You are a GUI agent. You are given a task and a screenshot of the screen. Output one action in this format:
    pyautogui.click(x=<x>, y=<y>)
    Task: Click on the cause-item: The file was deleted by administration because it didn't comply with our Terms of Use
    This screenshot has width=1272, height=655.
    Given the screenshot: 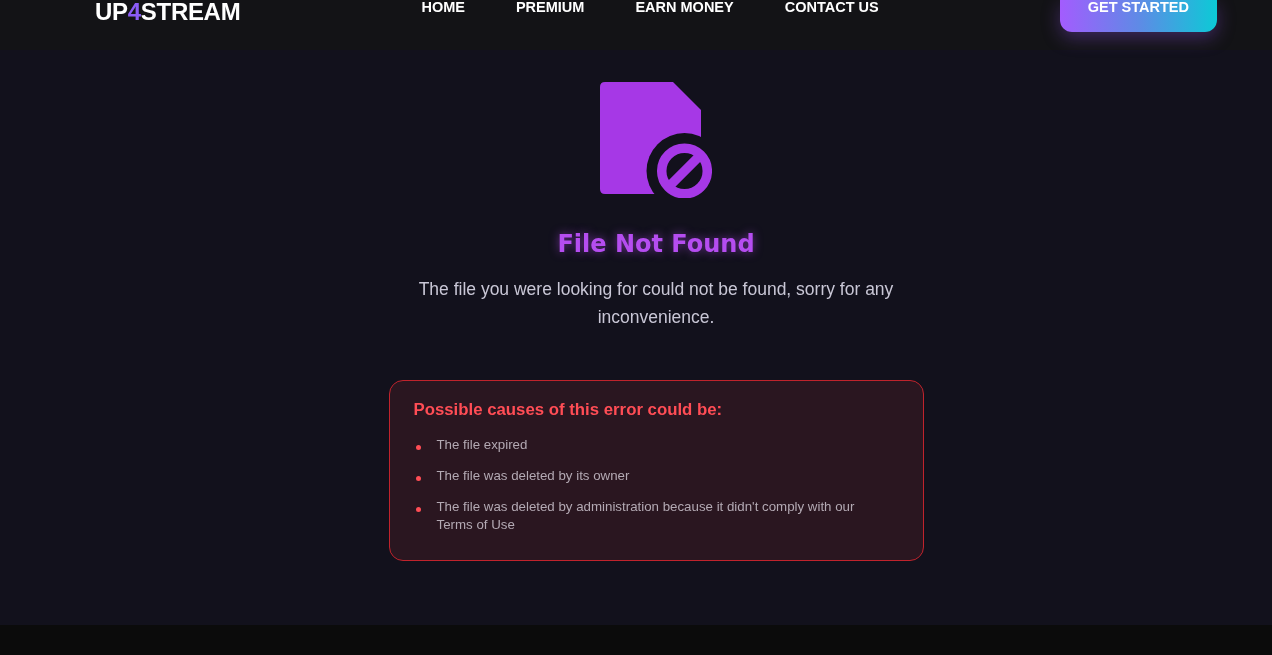 What is the action you would take?
    pyautogui.click(x=646, y=516)
    